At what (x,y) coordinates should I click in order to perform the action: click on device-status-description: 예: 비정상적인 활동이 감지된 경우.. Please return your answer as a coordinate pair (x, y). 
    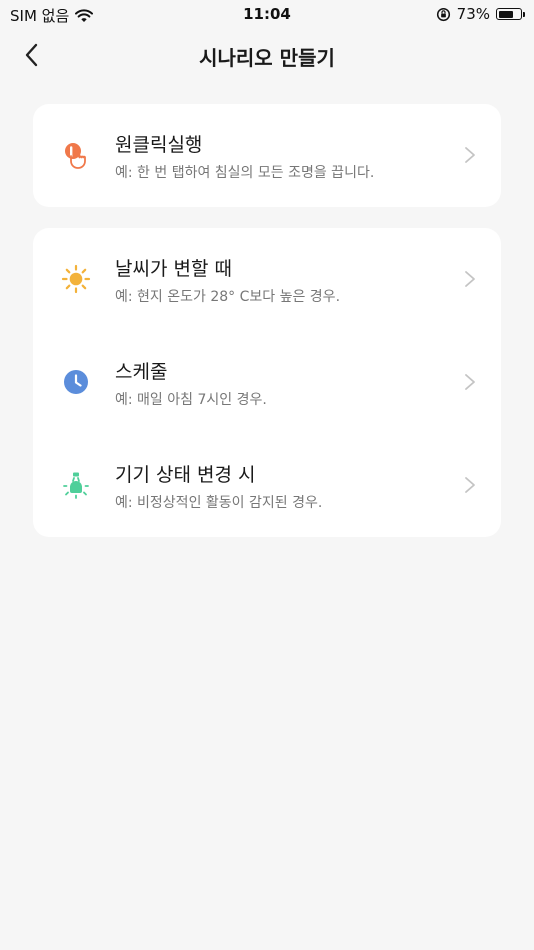
    Looking at the image, I should click on (219, 503).